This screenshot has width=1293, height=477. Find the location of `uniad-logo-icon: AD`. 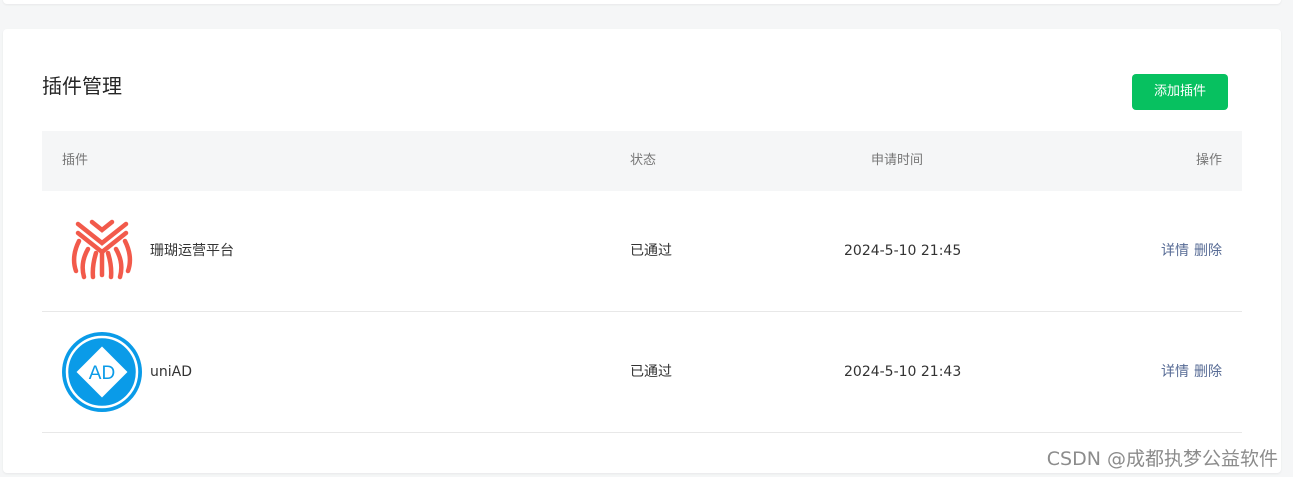

uniad-logo-icon: AD is located at coordinates (102, 372).